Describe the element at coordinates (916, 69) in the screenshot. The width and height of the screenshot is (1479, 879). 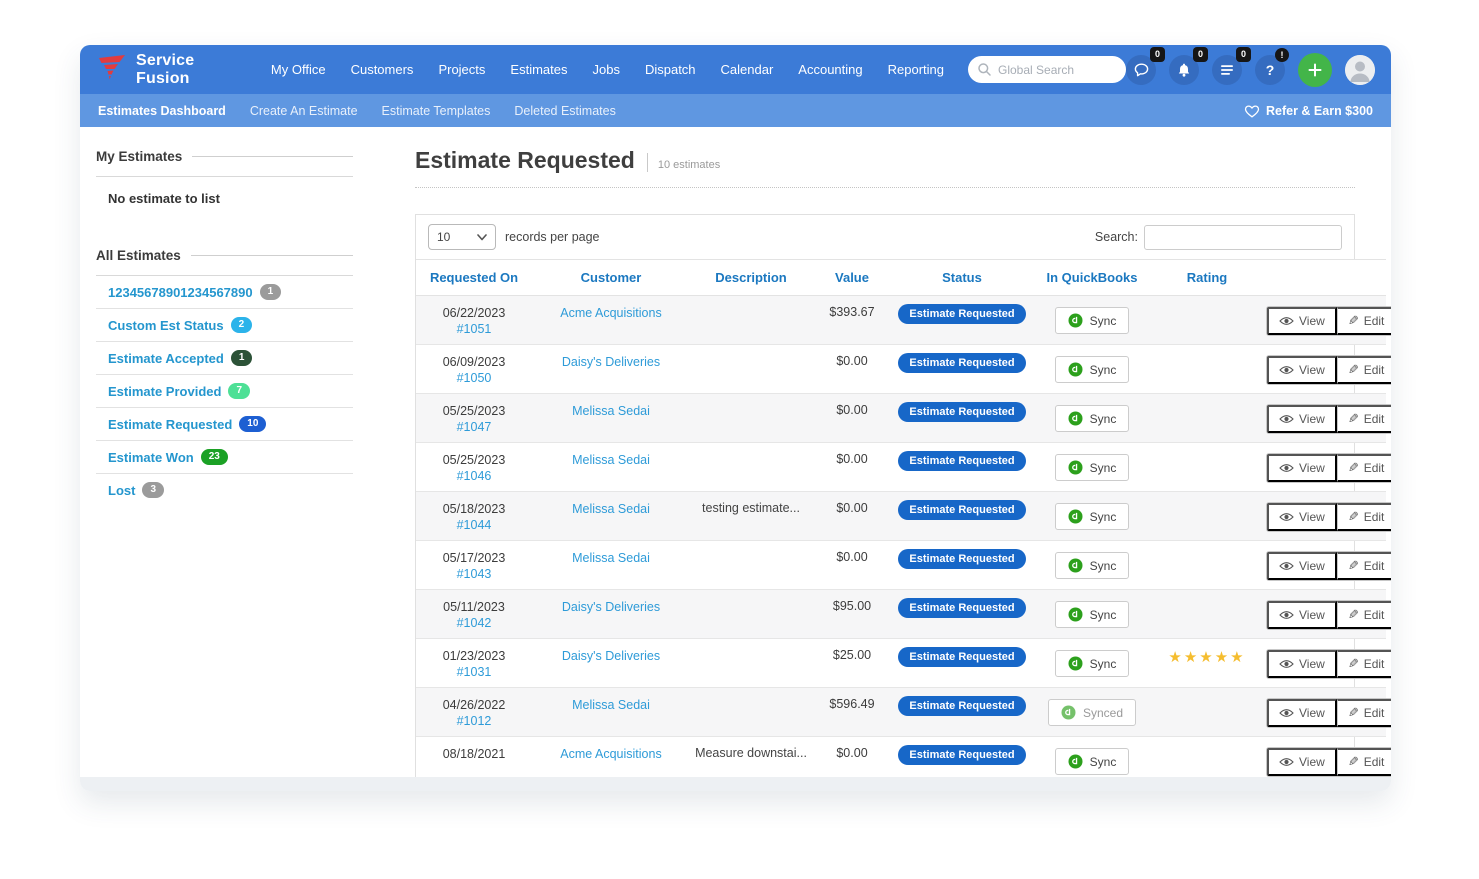
I see `nav-reporting: Reporting` at that location.